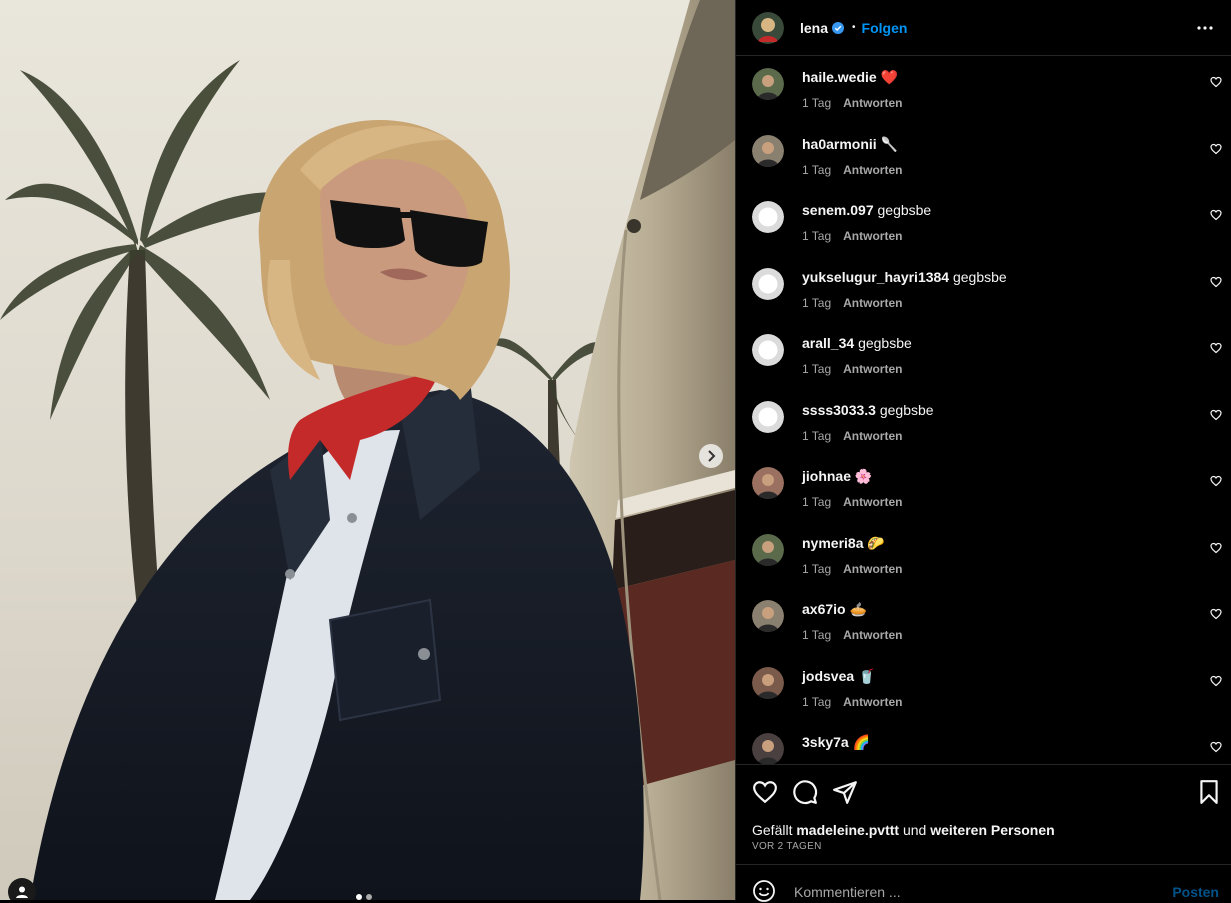  I want to click on commenter-username: ax67io, so click(824, 609).